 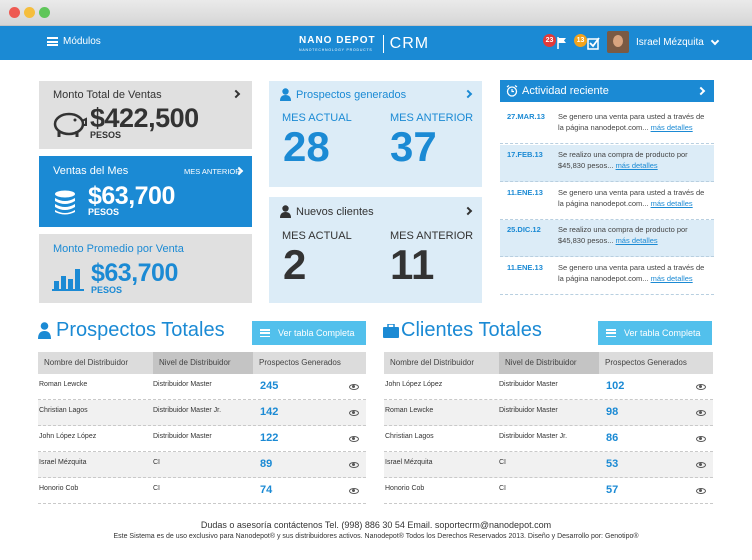 I want to click on total-sales-title: Monto Total de Ventas, so click(x=107, y=95).